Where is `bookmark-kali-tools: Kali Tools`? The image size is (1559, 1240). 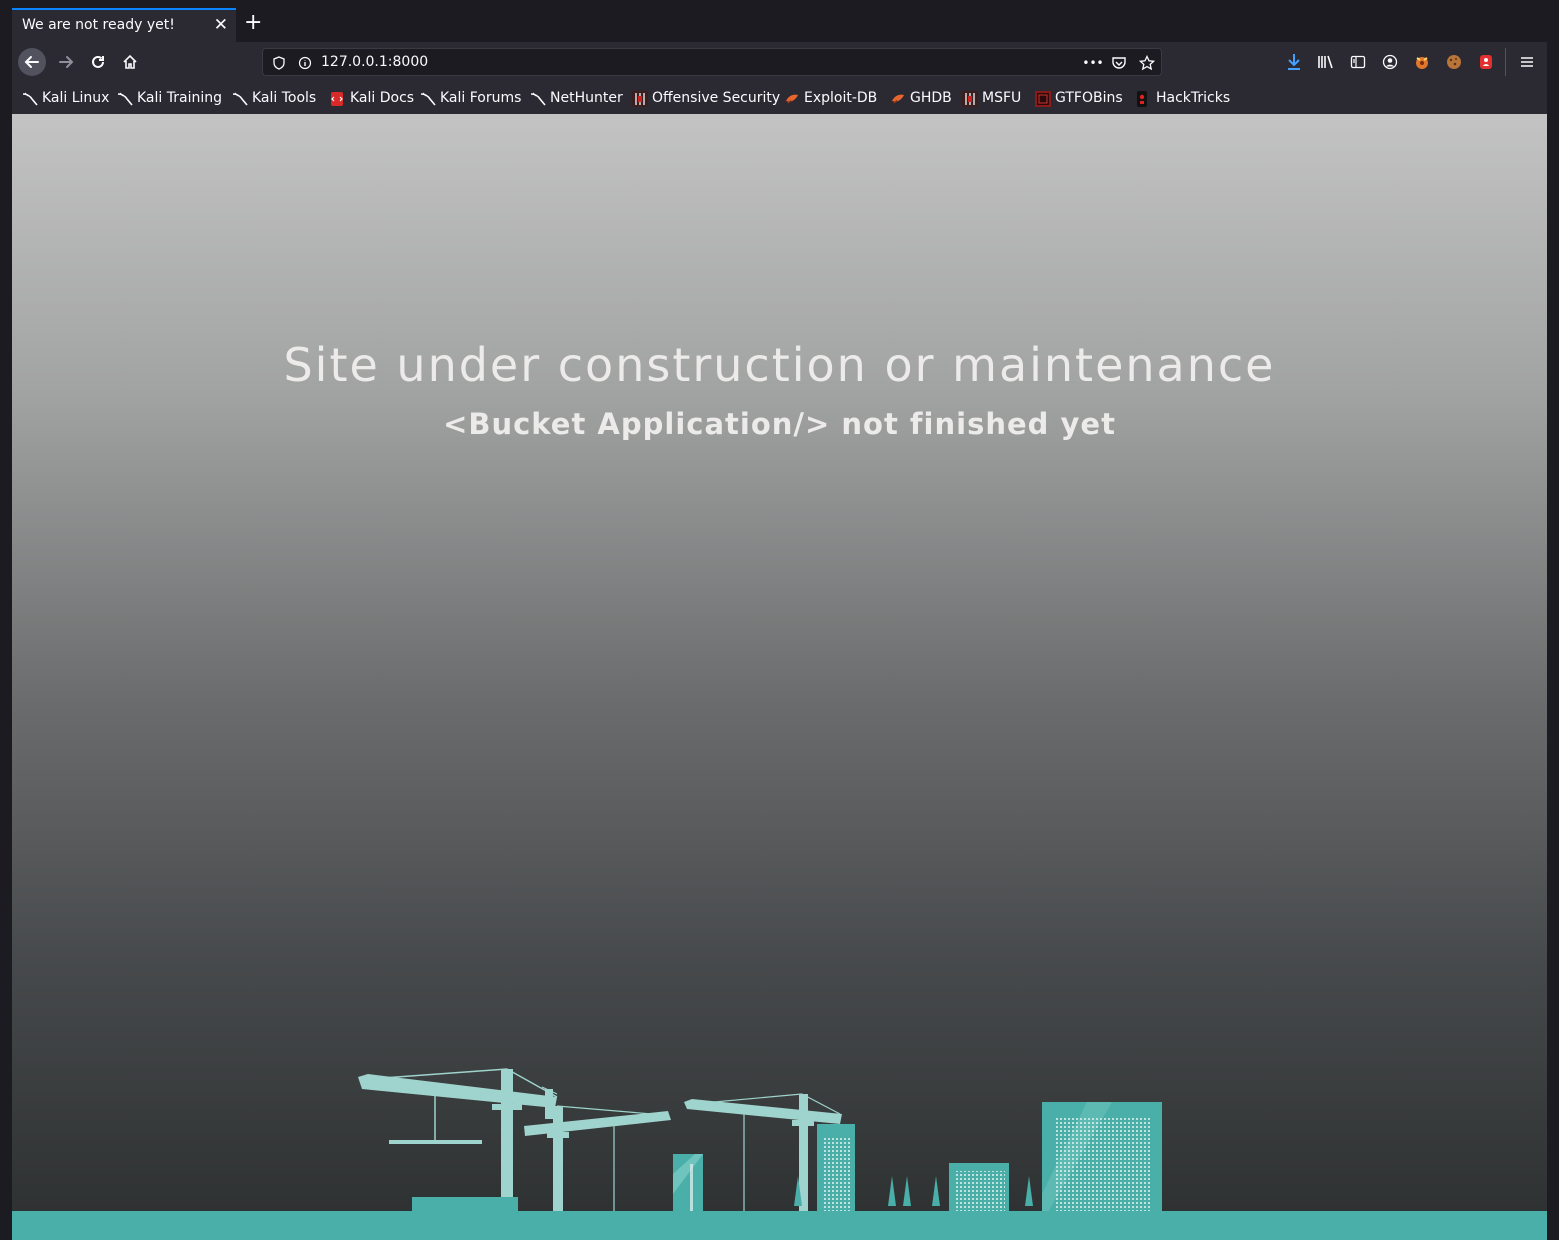
bookmark-kali-tools: Kali Tools is located at coordinates (274, 98).